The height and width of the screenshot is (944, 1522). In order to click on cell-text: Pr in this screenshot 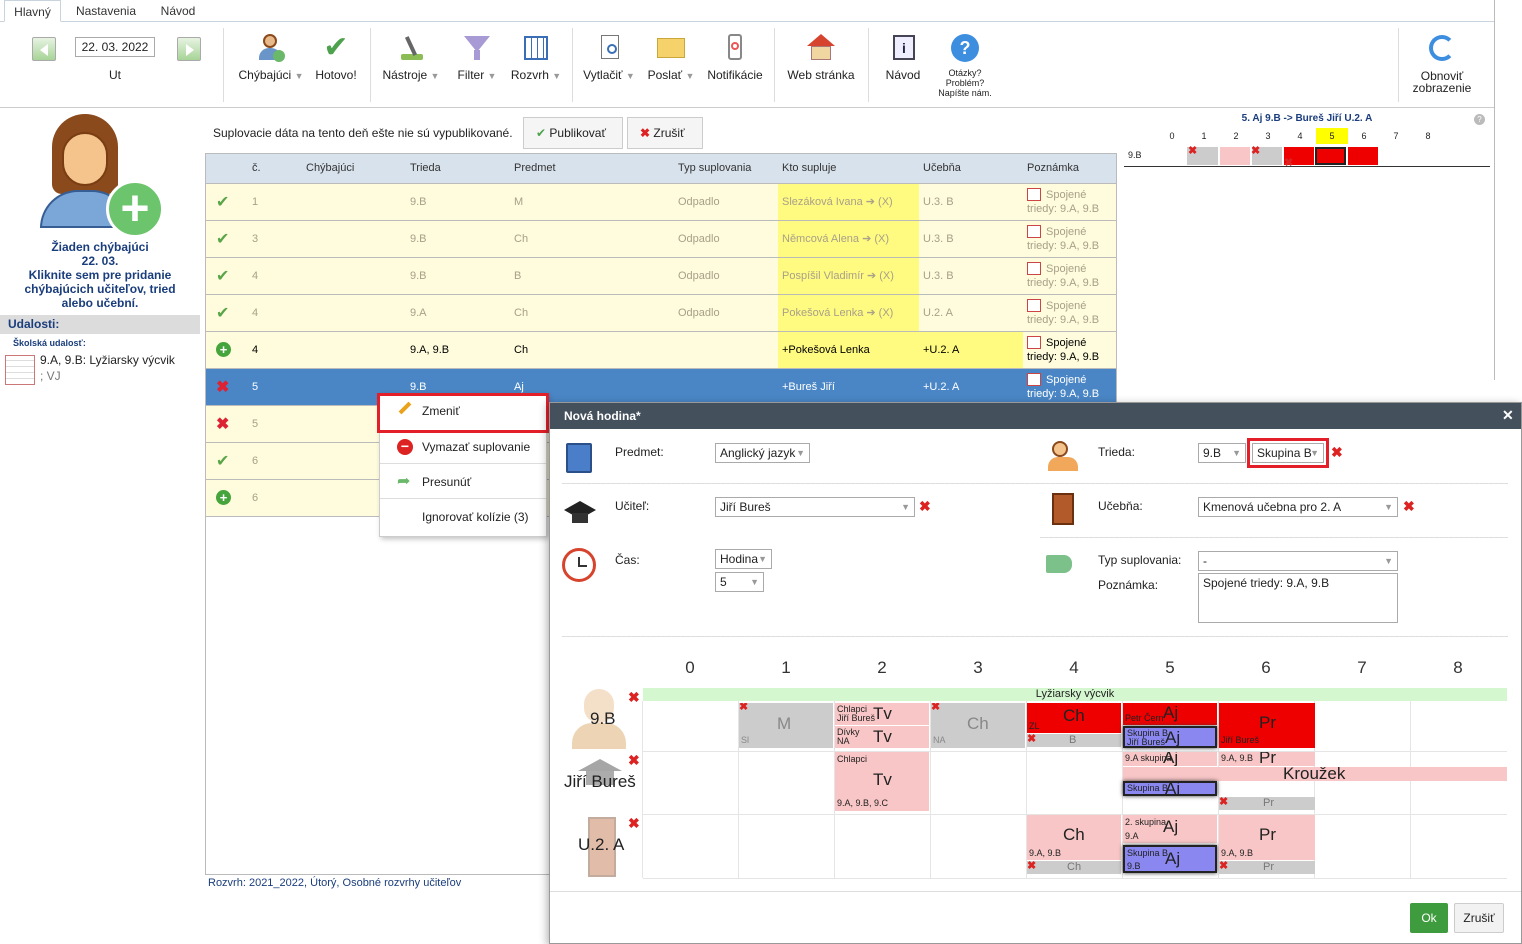, I will do `click(1268, 867)`.